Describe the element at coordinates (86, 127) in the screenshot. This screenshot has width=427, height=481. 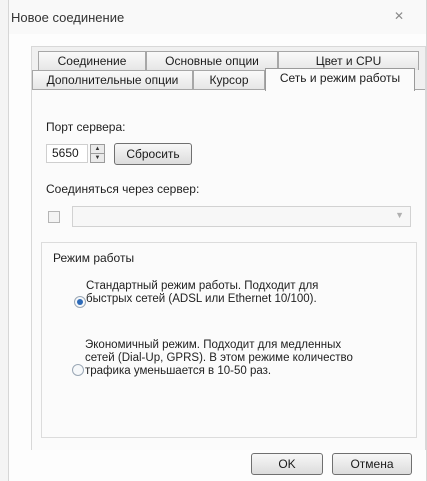
I see `port-label: Порт сервера:` at that location.